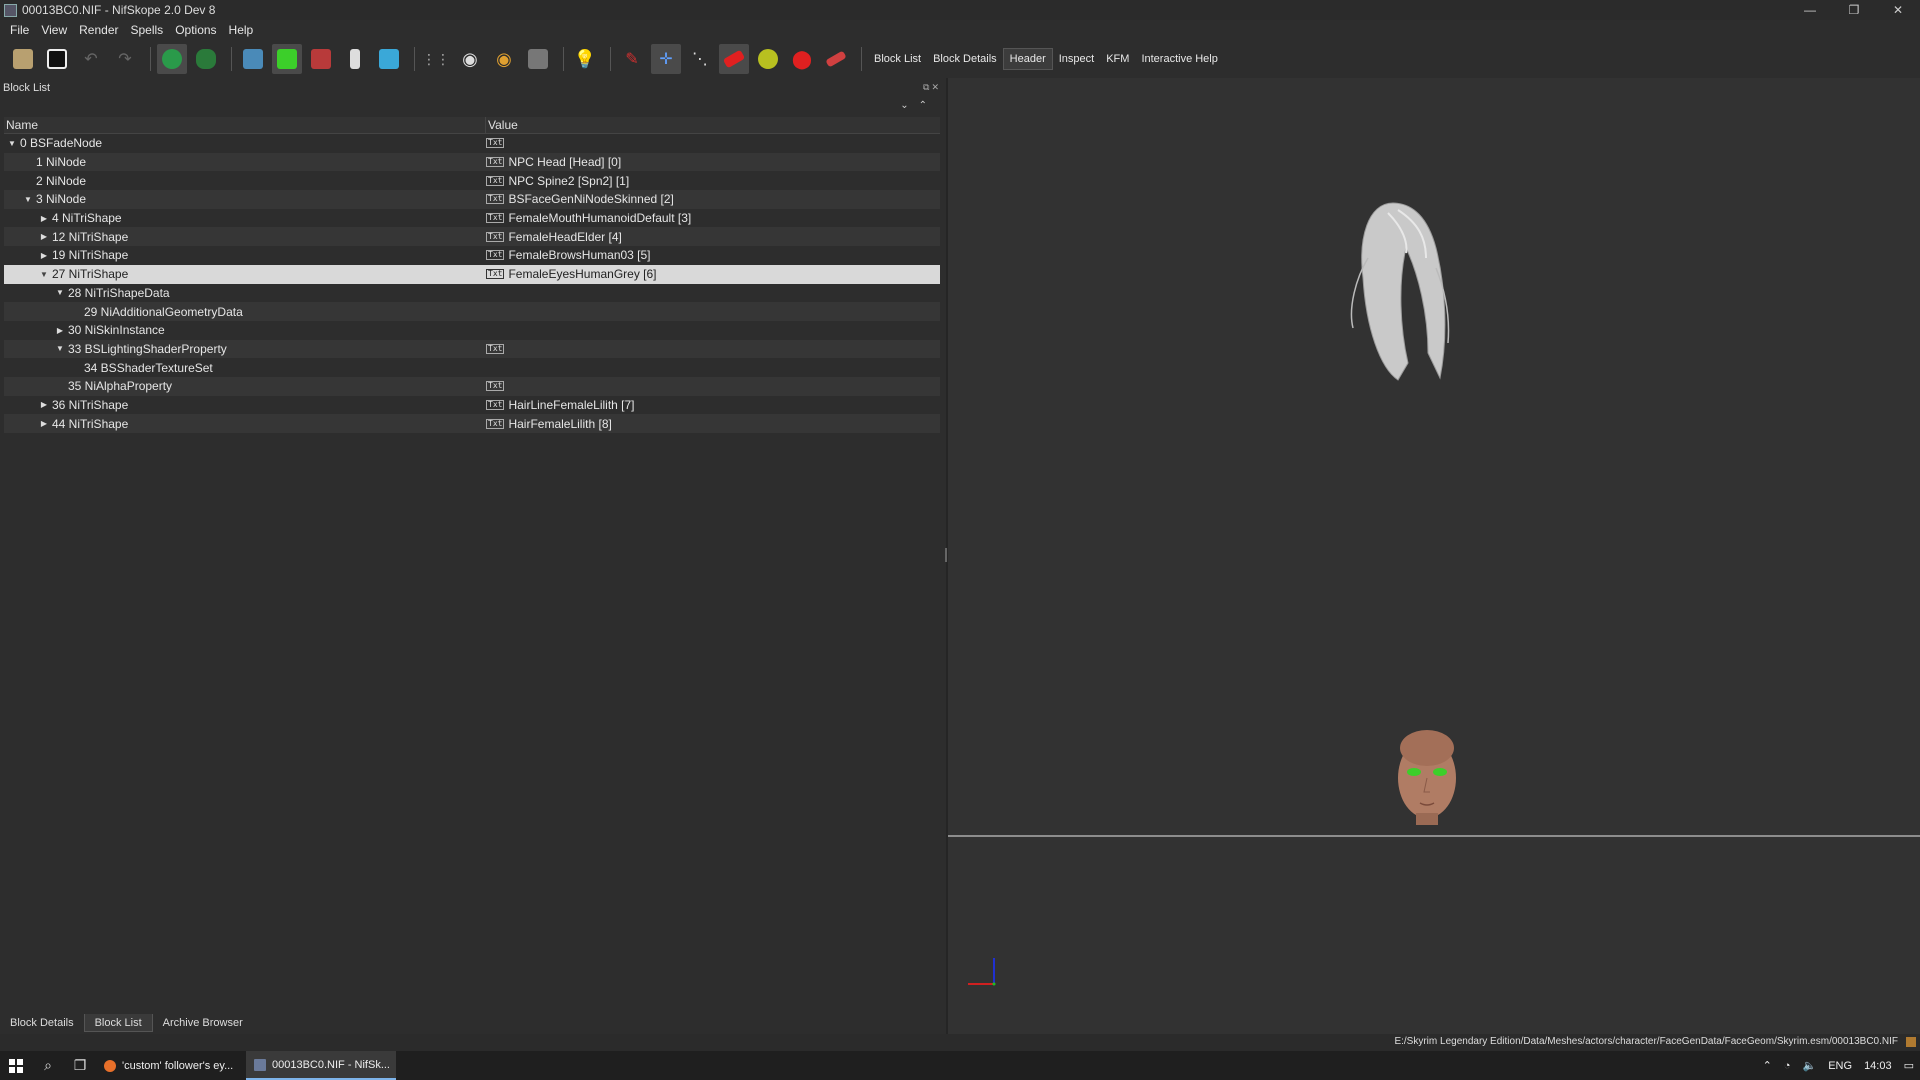  What do you see at coordinates (666, 59) in the screenshot?
I see `show-nodes-button: ✛` at bounding box center [666, 59].